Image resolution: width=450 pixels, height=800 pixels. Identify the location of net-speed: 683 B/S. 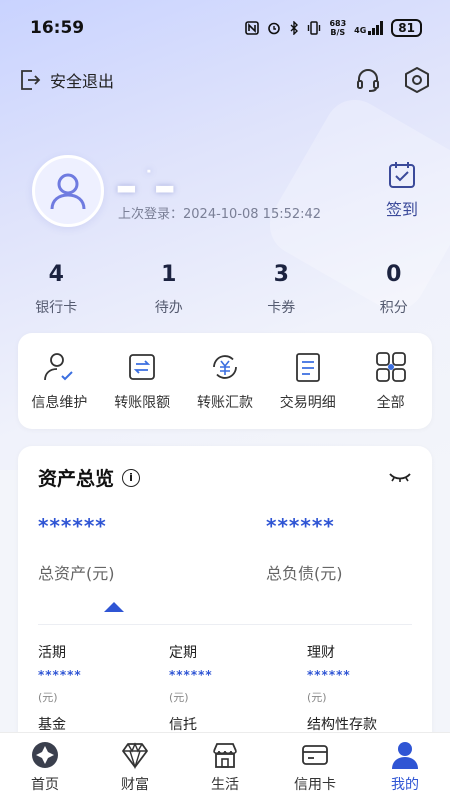
(337, 28).